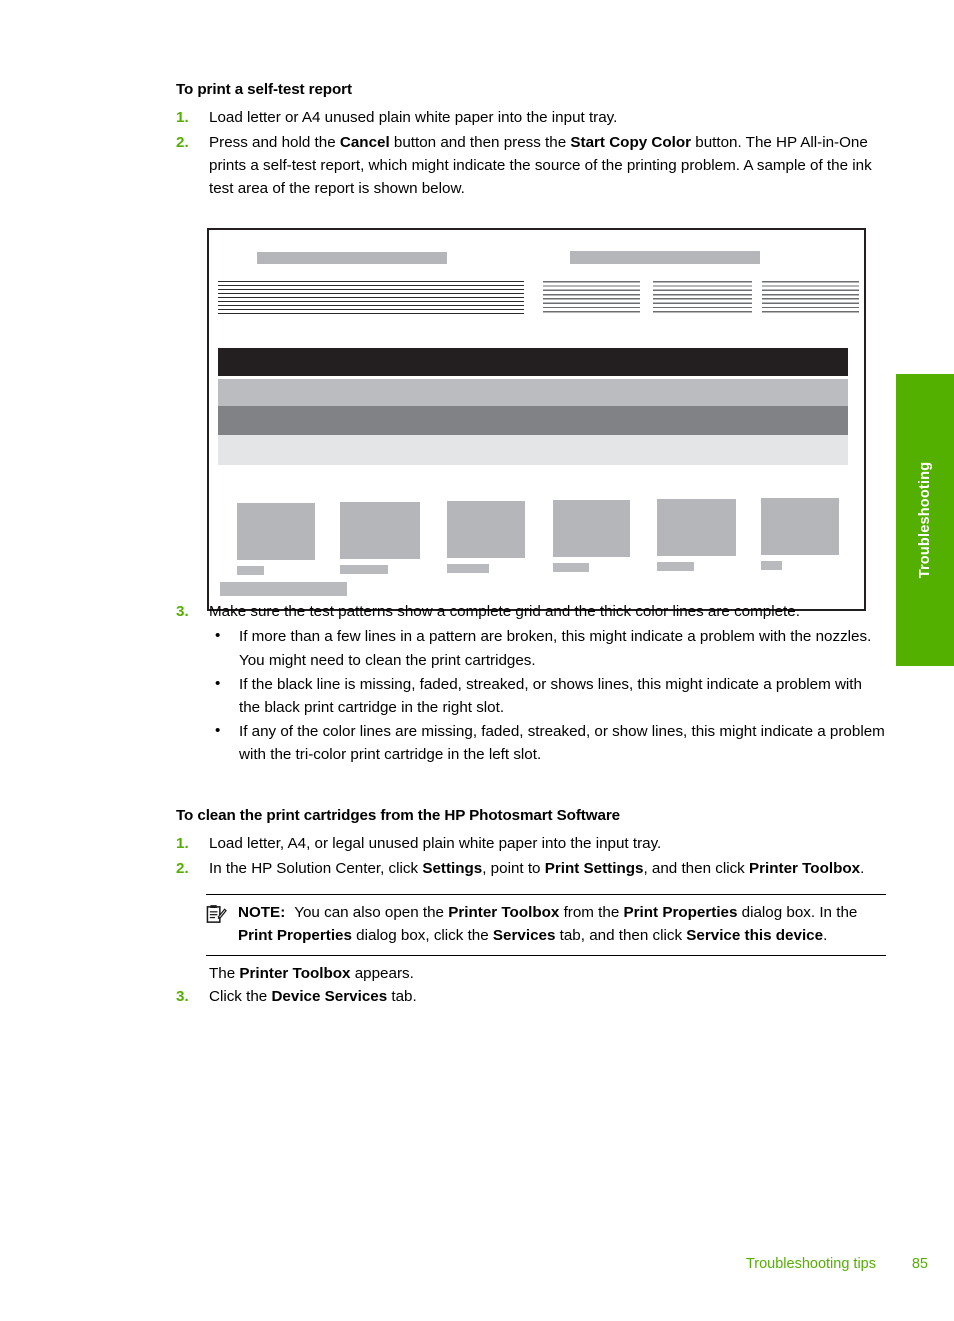 This screenshot has height=1321, width=954. What do you see at coordinates (919, 1264) in the screenshot?
I see `footer-page-number: 85` at bounding box center [919, 1264].